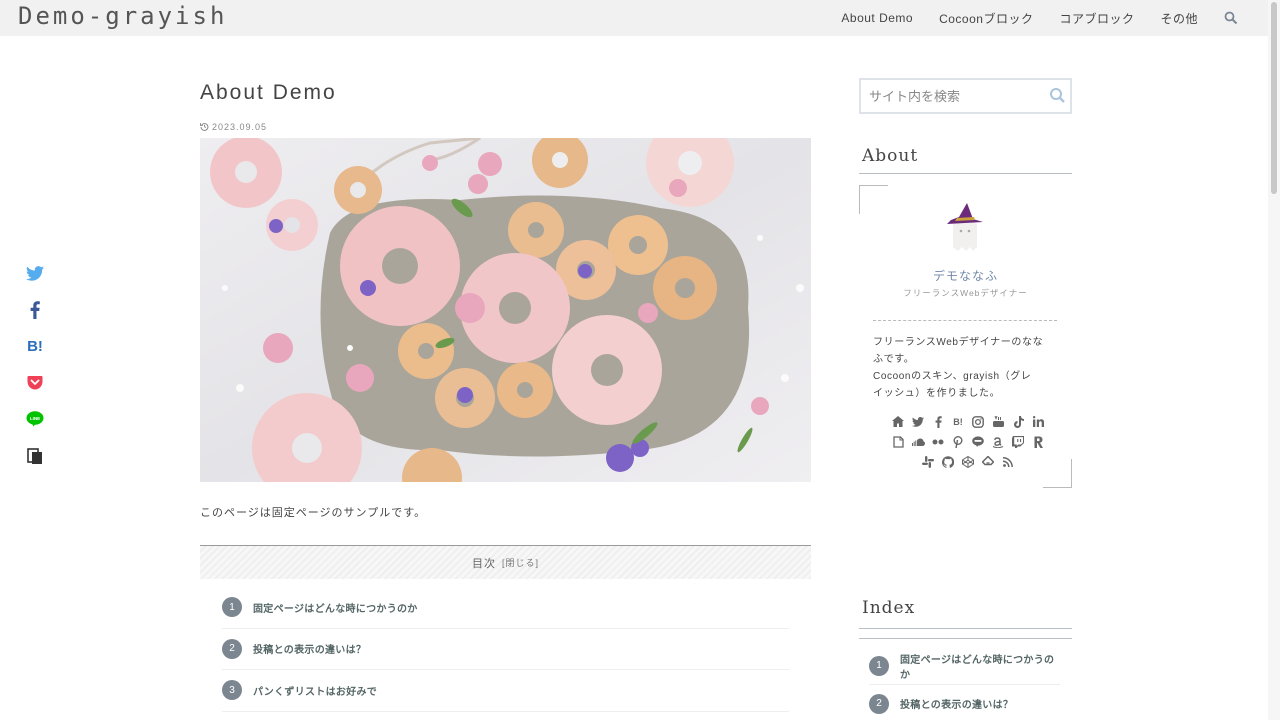 This screenshot has width=1280, height=720. Describe the element at coordinates (986, 18) in the screenshot. I see `nav-item-cocoon-blocks: Cocoonブロック` at that location.